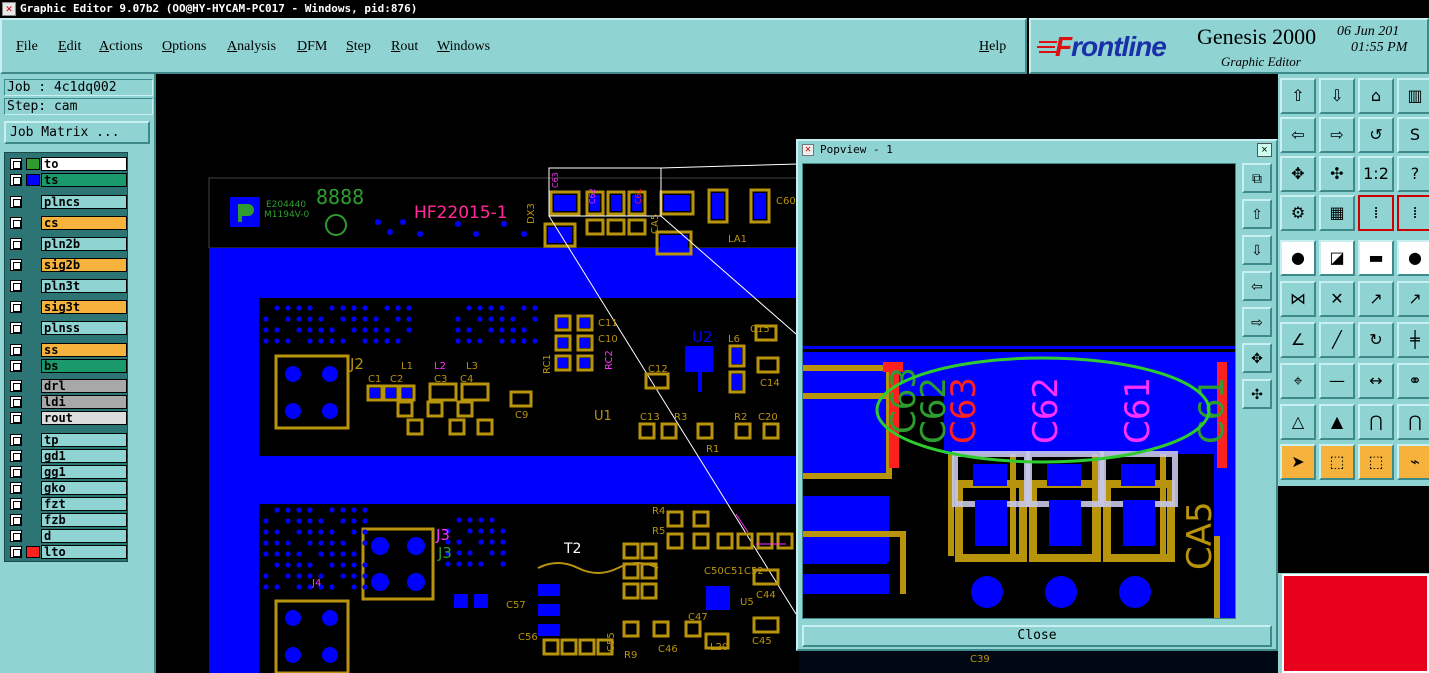 The width and height of the screenshot is (1429, 673). Describe the element at coordinates (84, 244) in the screenshot. I see `layer-name: pln2b` at that location.